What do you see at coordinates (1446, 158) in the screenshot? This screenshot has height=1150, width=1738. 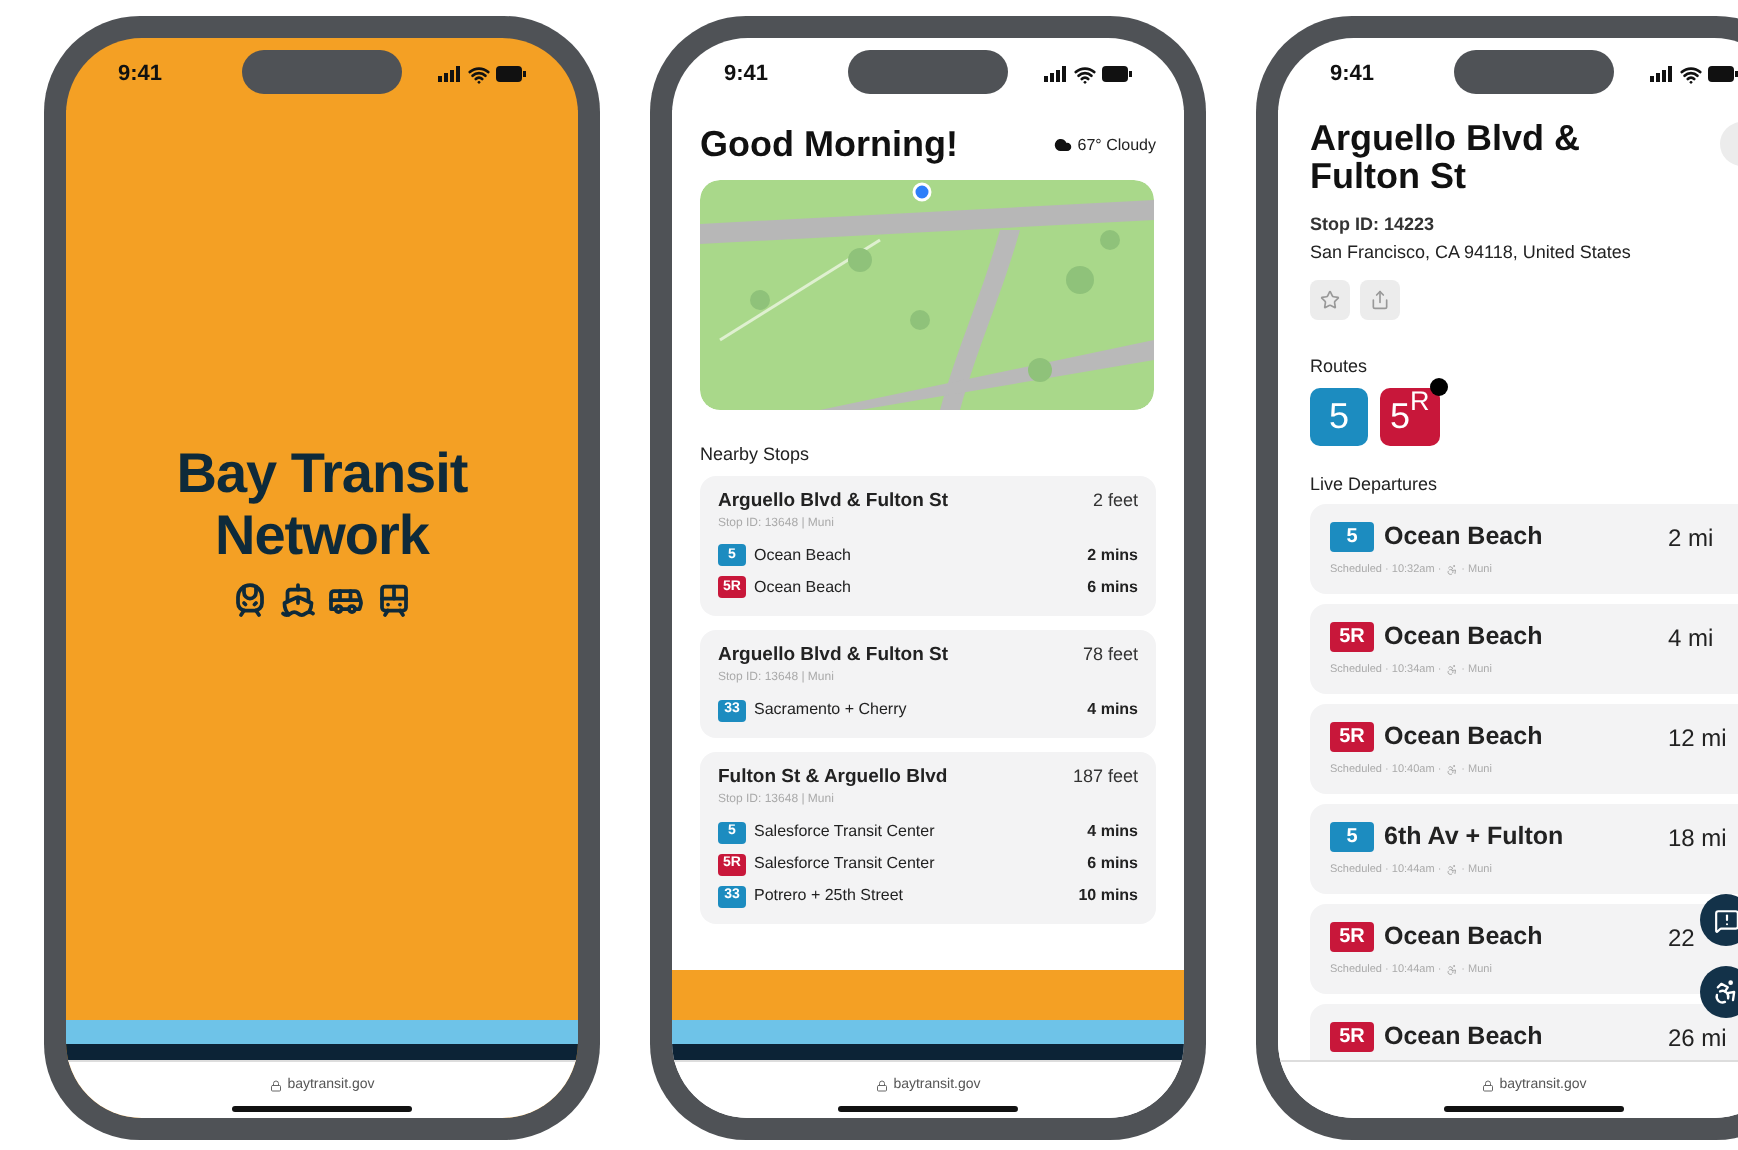 I see `stop-title: Arguello Blvd & Fulton St` at bounding box center [1446, 158].